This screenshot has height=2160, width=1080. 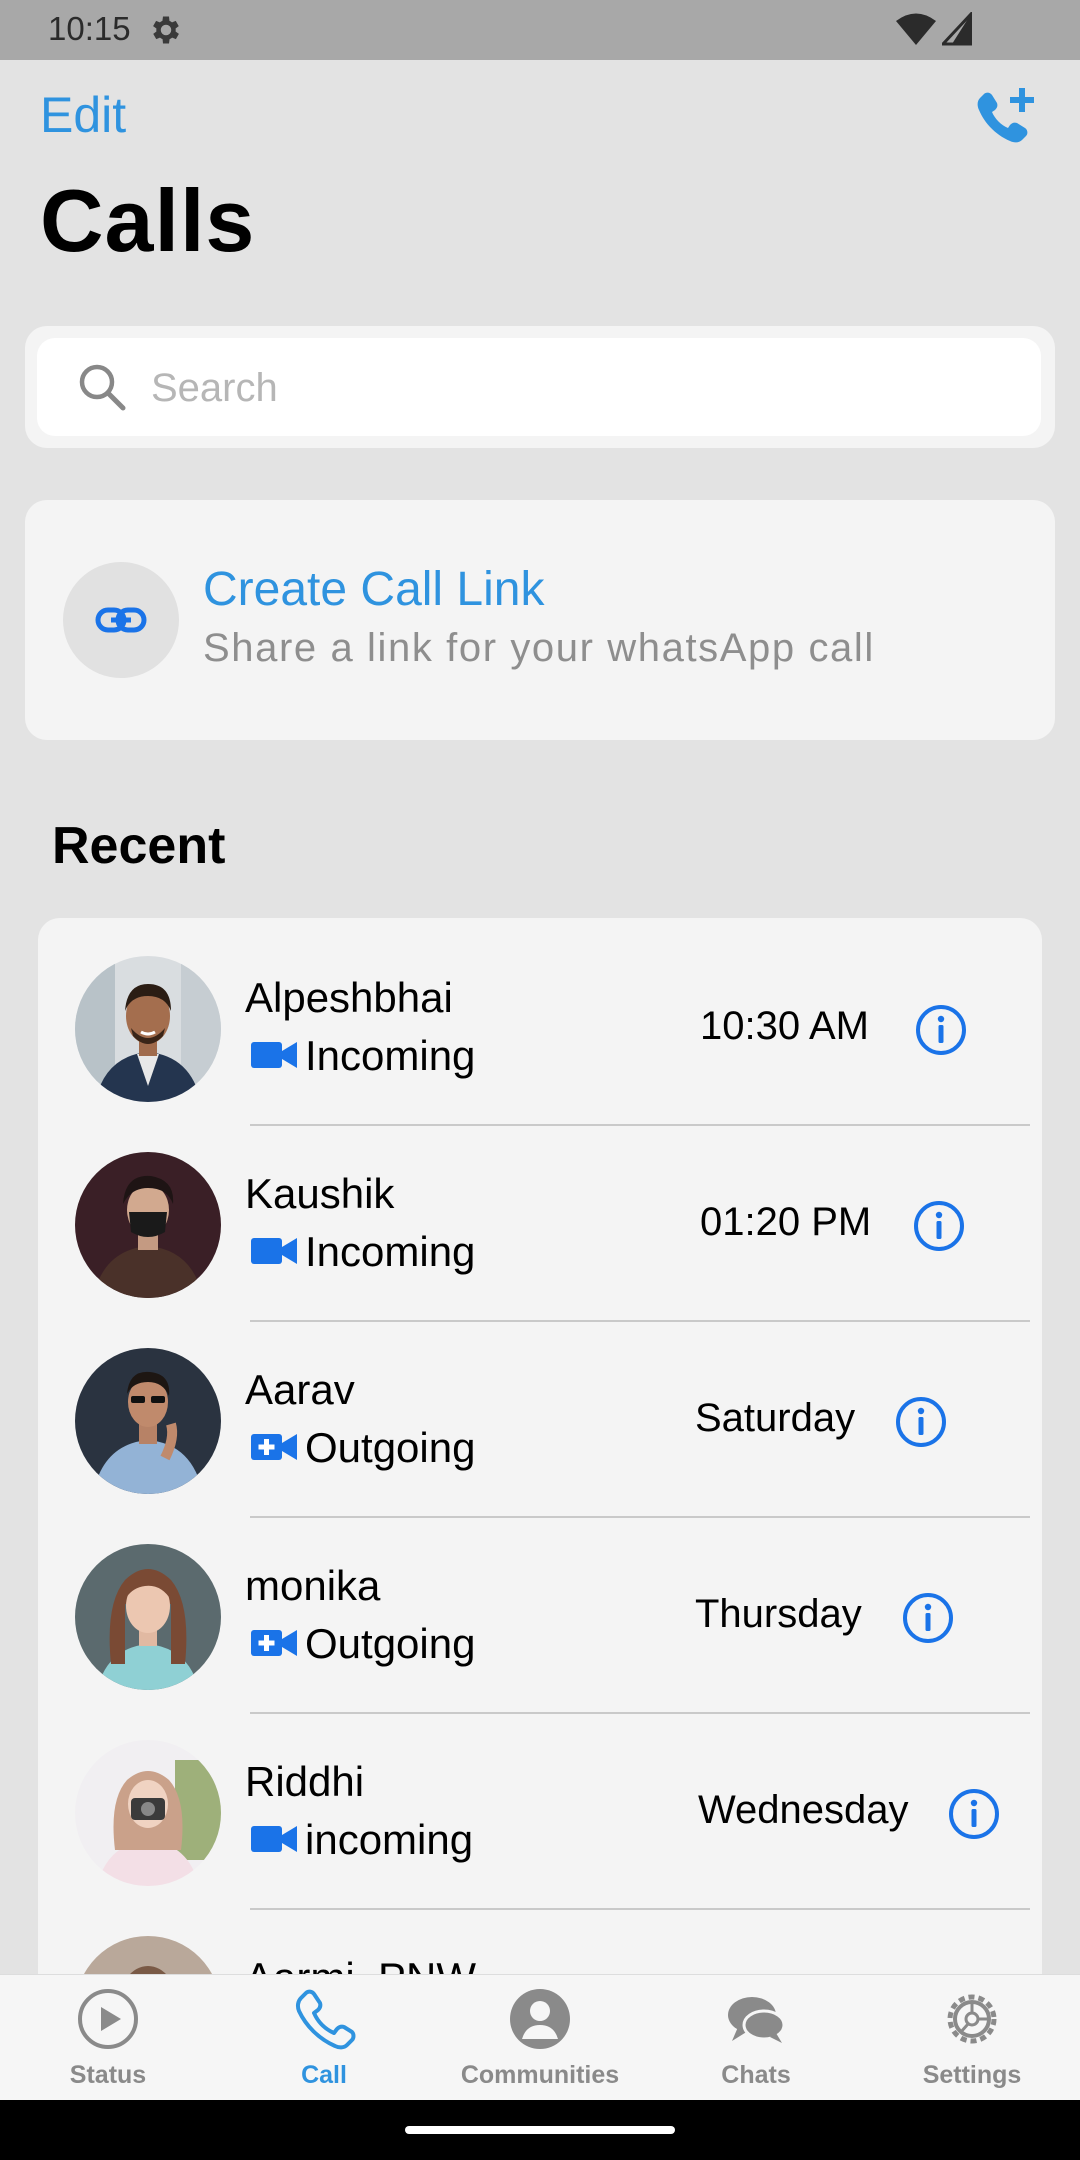 I want to click on add-call-icon, so click(x=1005, y=114).